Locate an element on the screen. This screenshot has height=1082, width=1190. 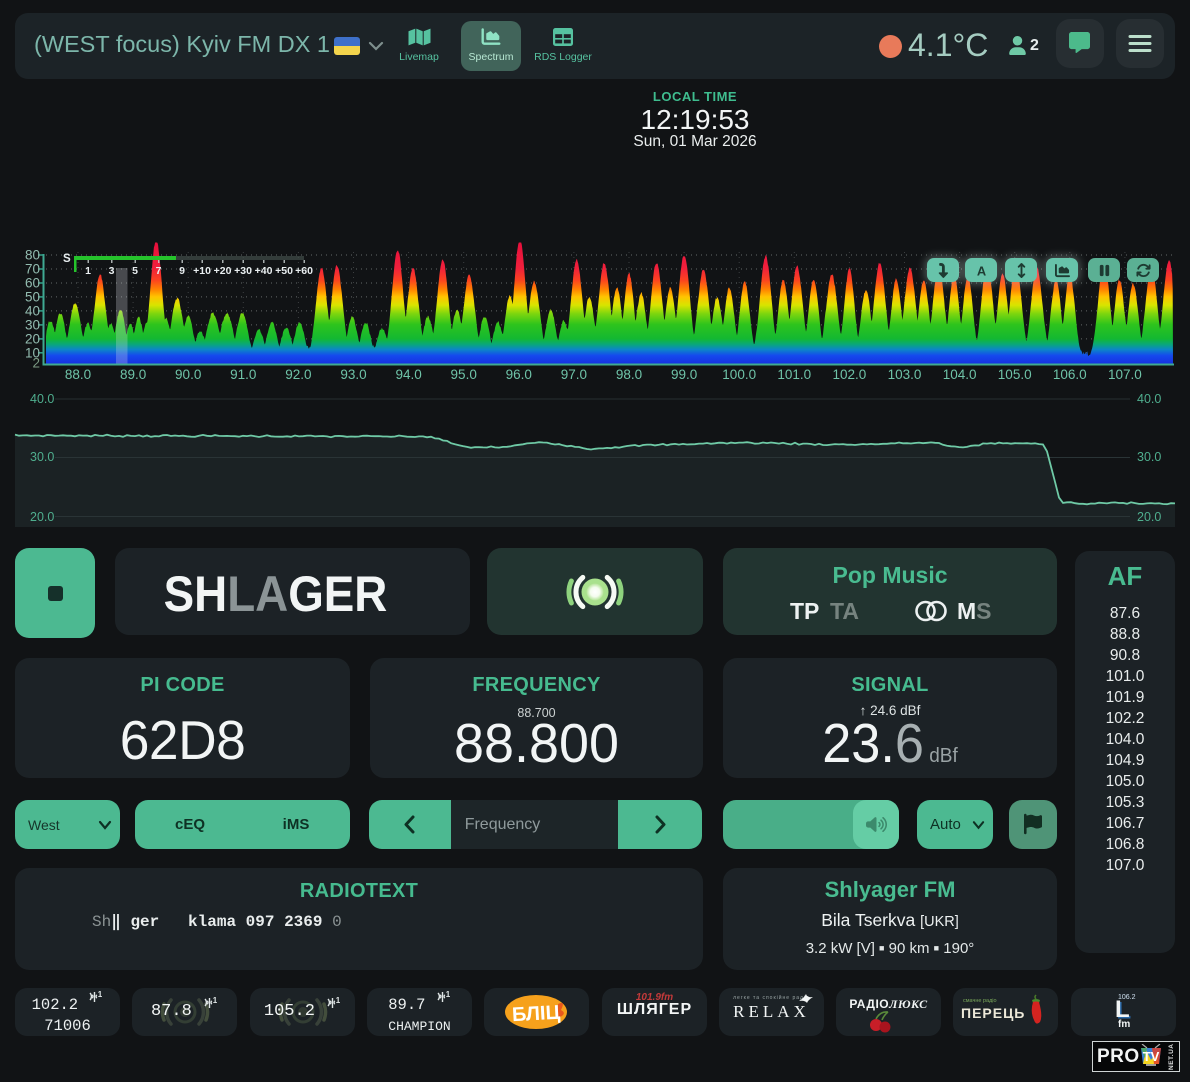
svg-text: TV is located at coordinates (1151, 1056).